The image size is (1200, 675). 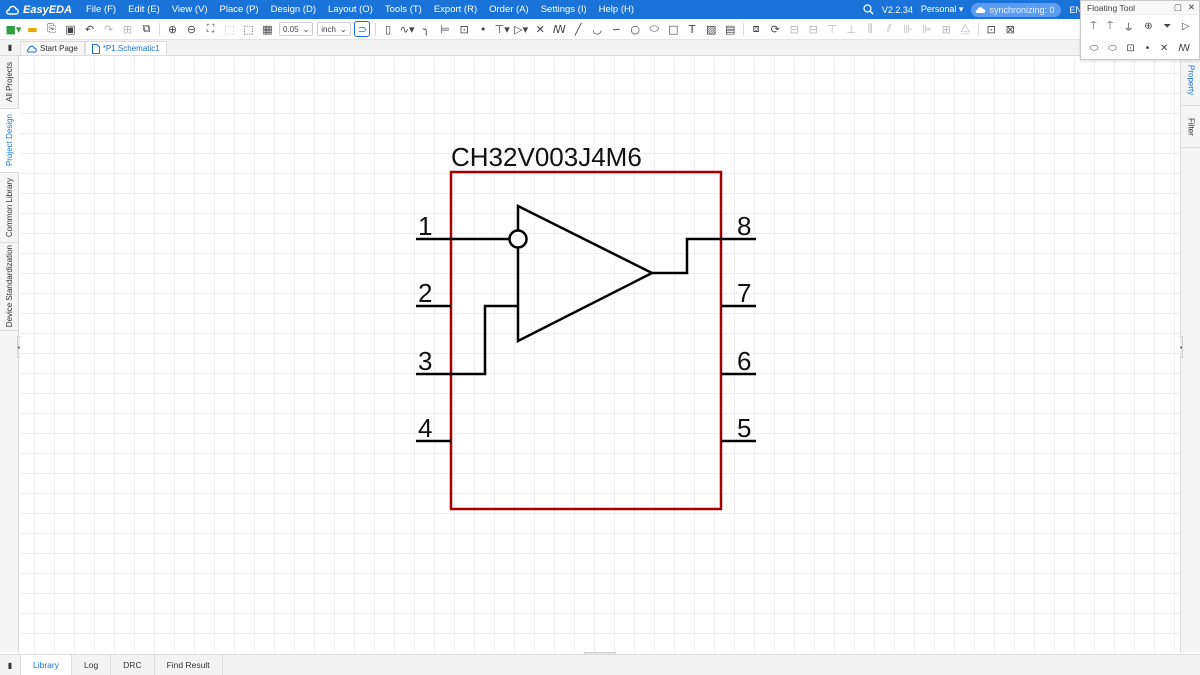 I want to click on bezier-icon: ∽, so click(x=616, y=29).